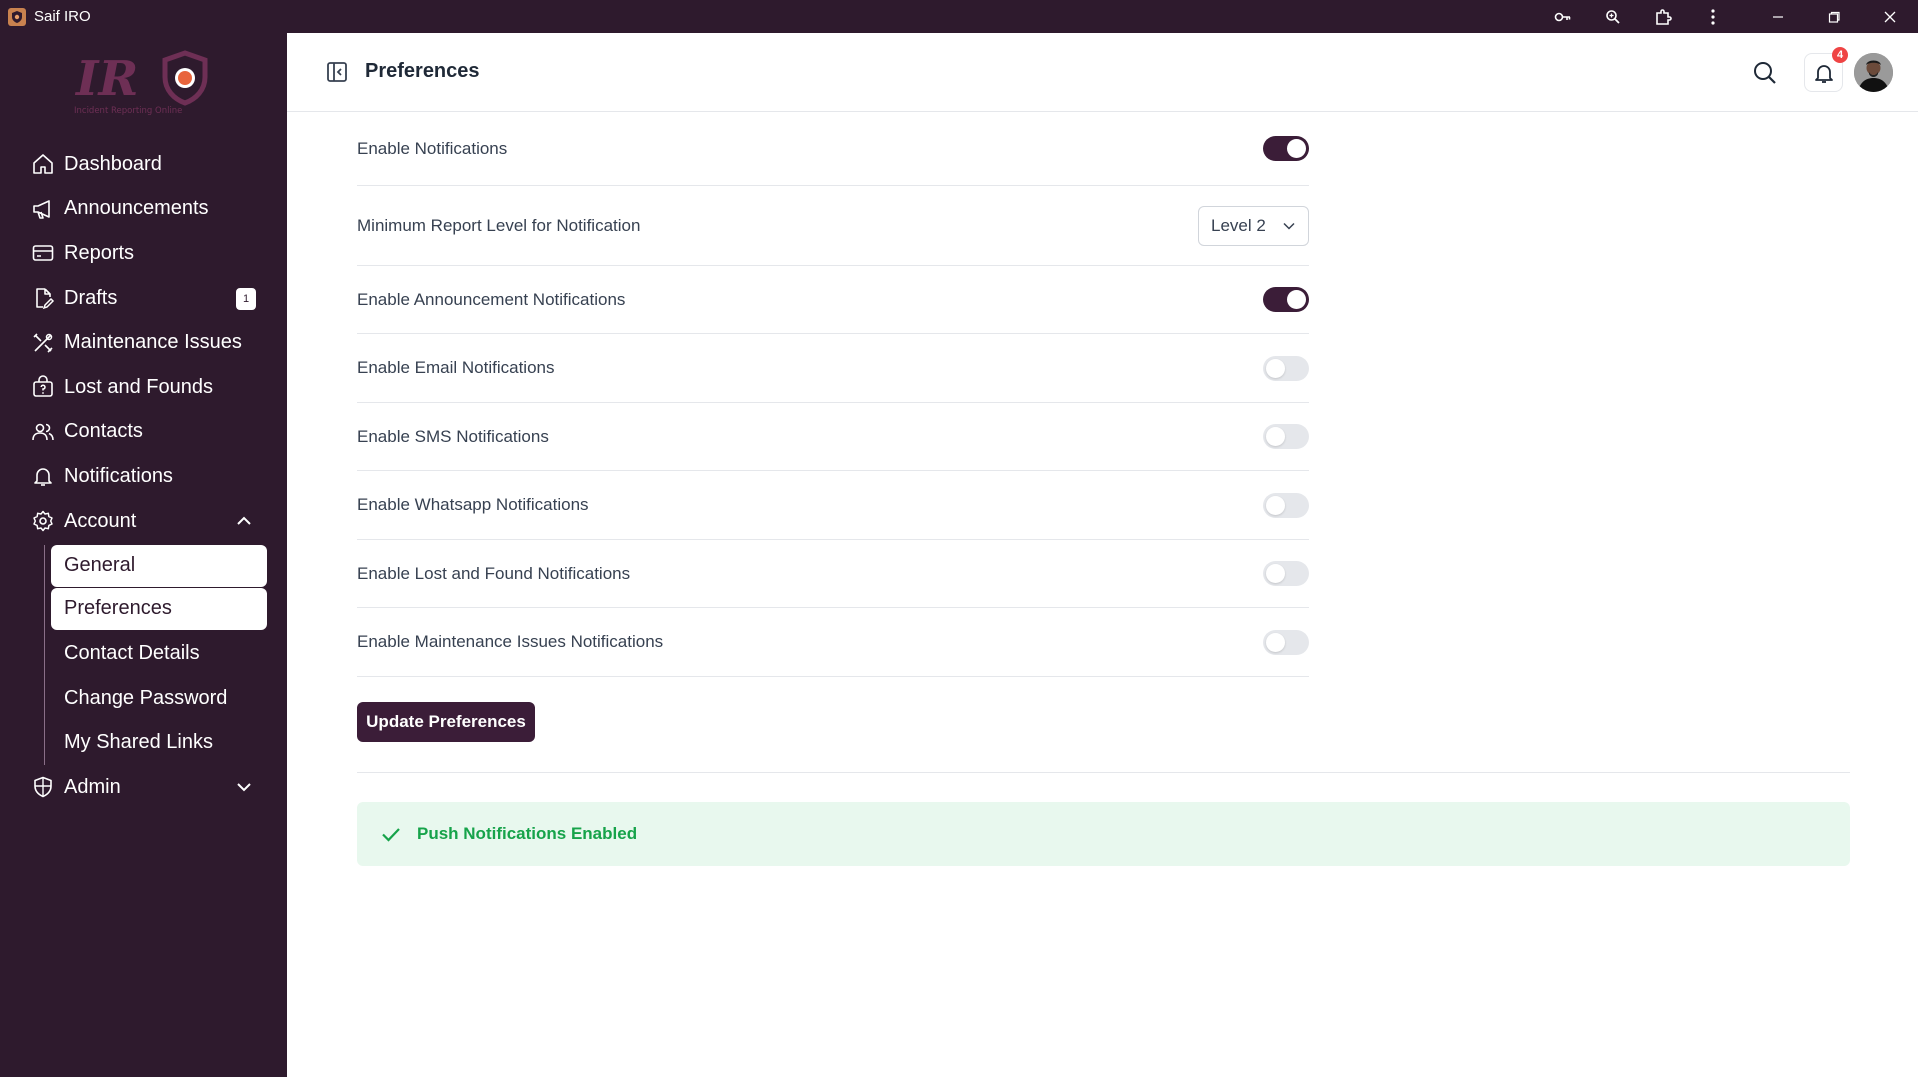 The width and height of the screenshot is (1918, 1077). I want to click on card-icon, so click(43, 253).